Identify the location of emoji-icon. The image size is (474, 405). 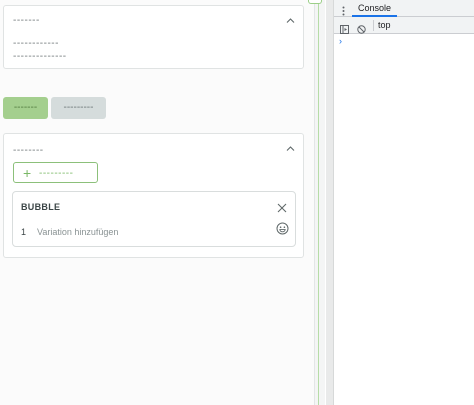
(282, 228).